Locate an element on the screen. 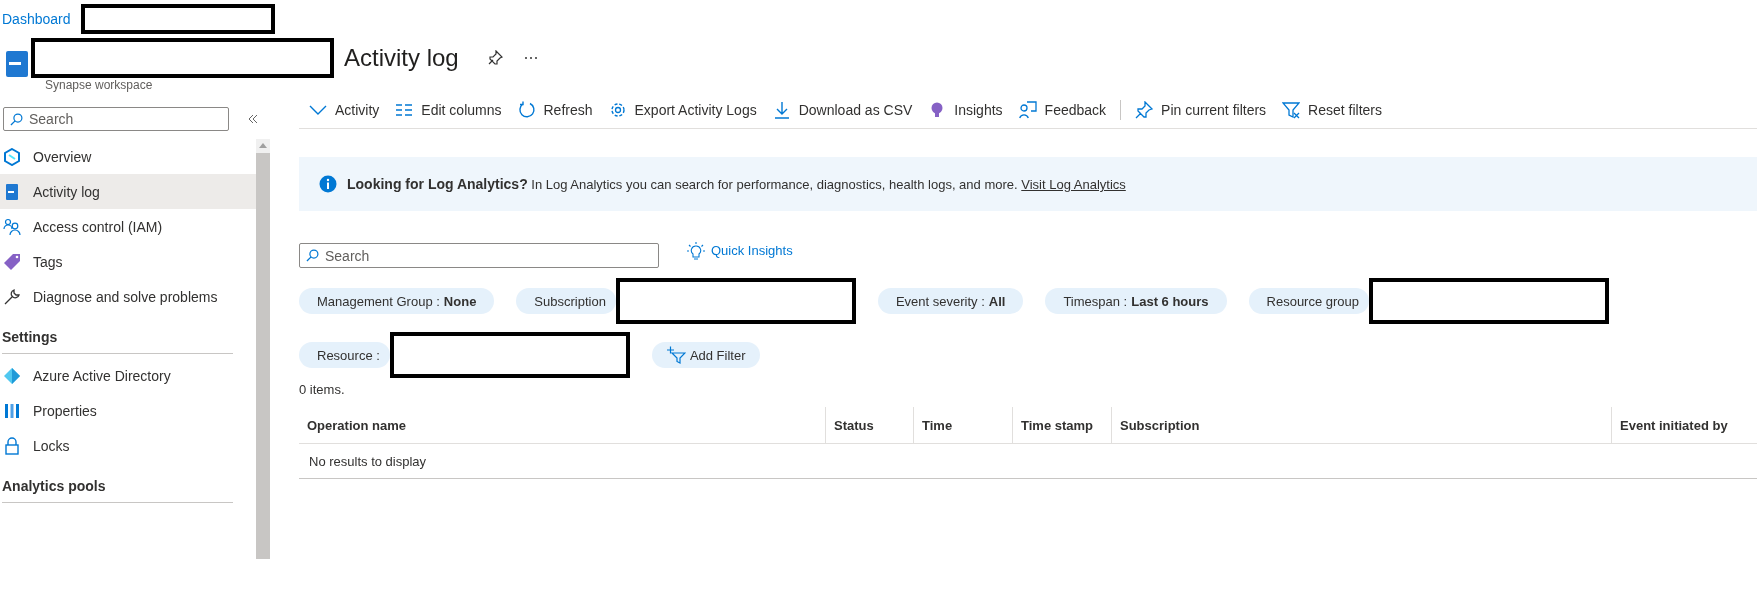 The image size is (1757, 591). toolbar-button: Export Activity Logs is located at coordinates (682, 110).